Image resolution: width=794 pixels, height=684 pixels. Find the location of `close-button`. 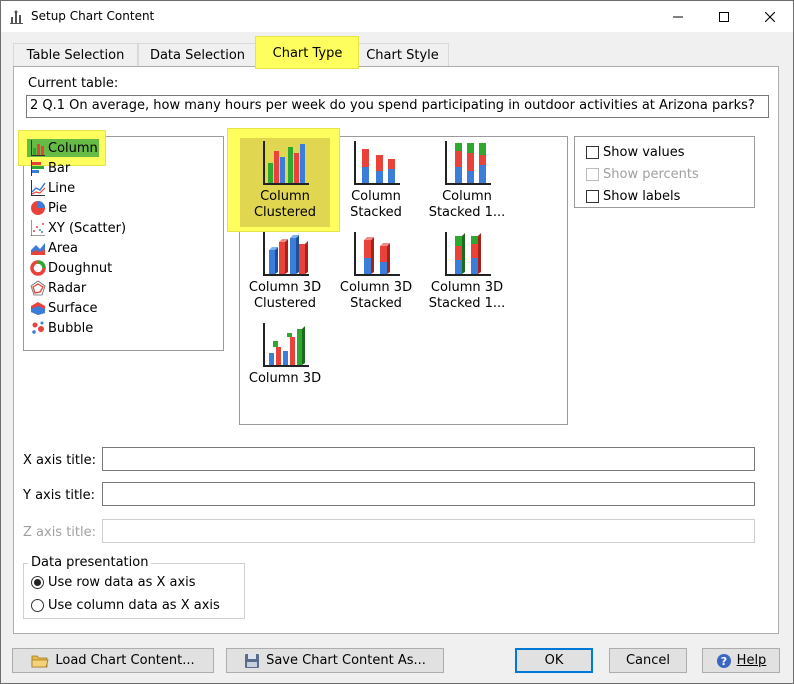

close-button is located at coordinates (770, 16).